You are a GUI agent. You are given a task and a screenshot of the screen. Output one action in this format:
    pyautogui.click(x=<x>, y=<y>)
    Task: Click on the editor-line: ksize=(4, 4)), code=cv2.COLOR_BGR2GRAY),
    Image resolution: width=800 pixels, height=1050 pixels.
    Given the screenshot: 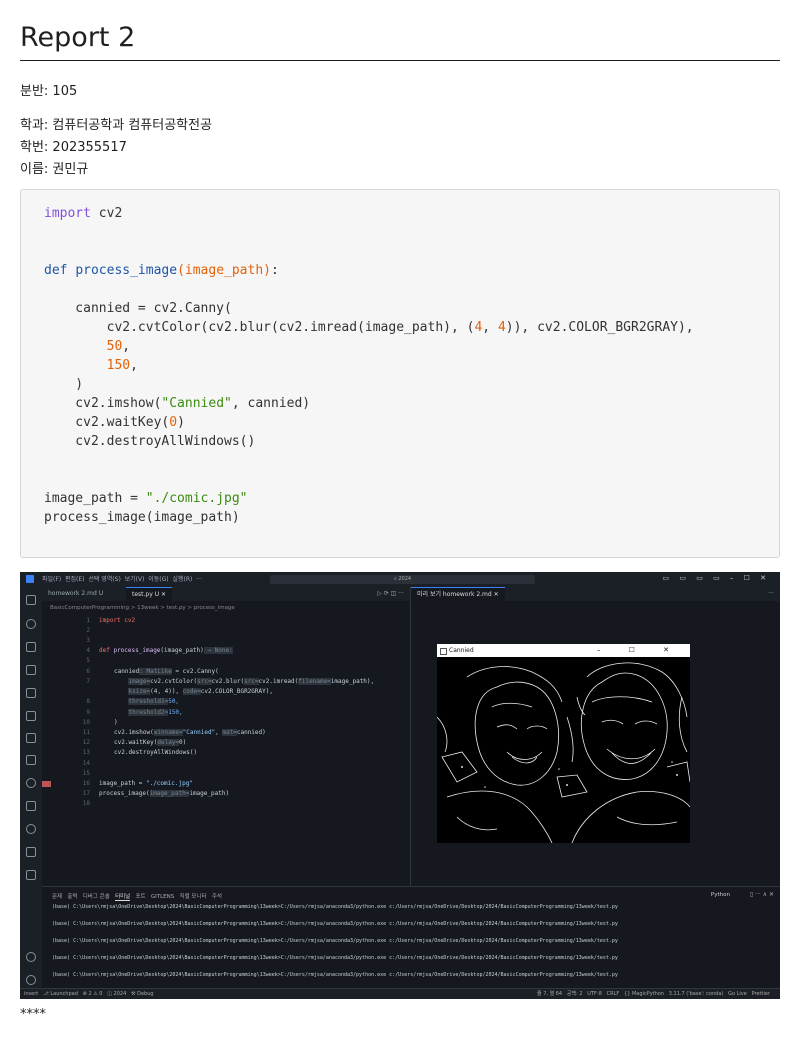 What is the action you would take?
    pyautogui.click(x=193, y=691)
    